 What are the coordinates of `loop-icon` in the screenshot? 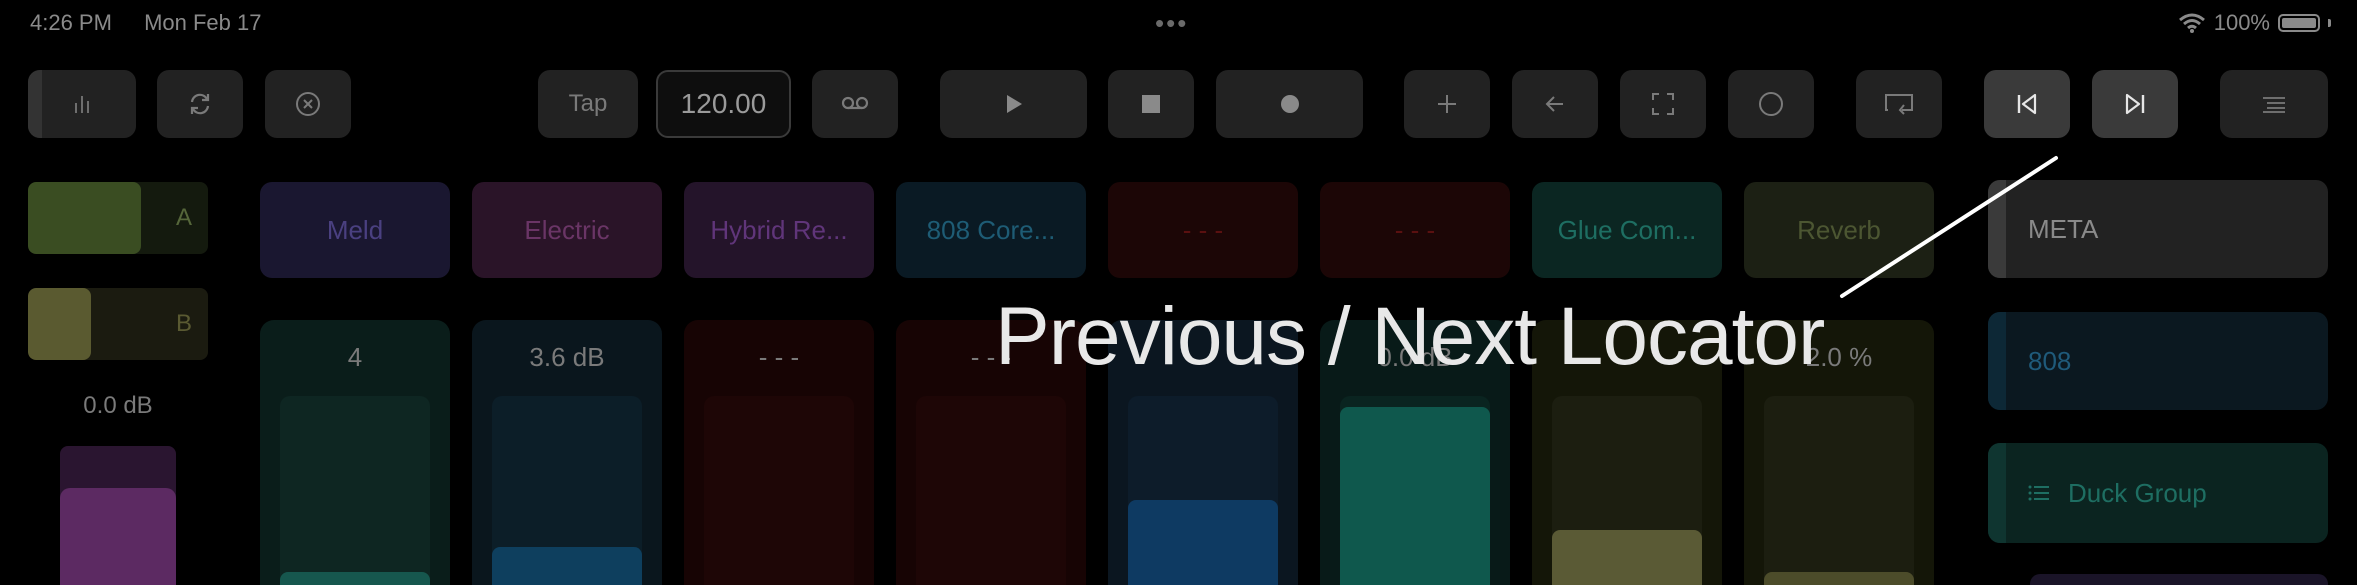 It's located at (200, 104).